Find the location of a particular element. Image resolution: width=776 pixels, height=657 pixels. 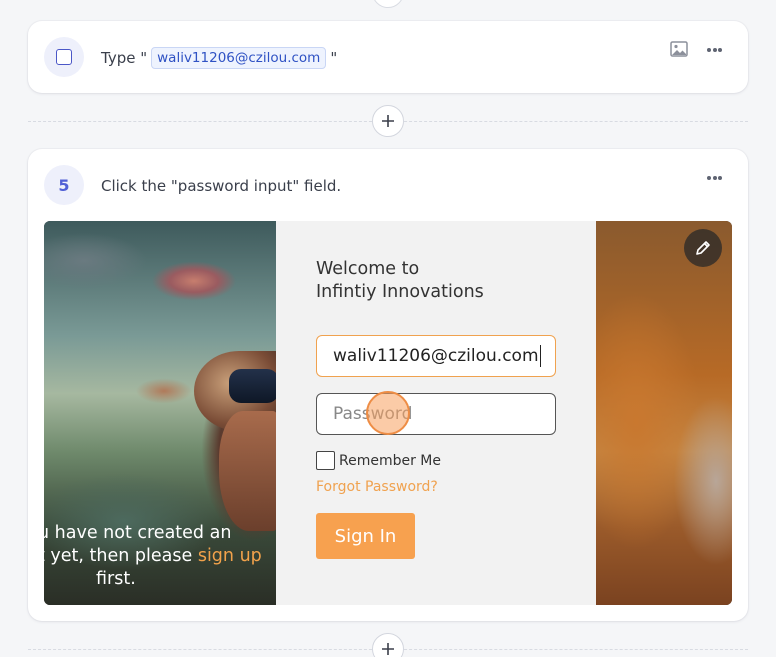

step-number: 5 is located at coordinates (64, 185).